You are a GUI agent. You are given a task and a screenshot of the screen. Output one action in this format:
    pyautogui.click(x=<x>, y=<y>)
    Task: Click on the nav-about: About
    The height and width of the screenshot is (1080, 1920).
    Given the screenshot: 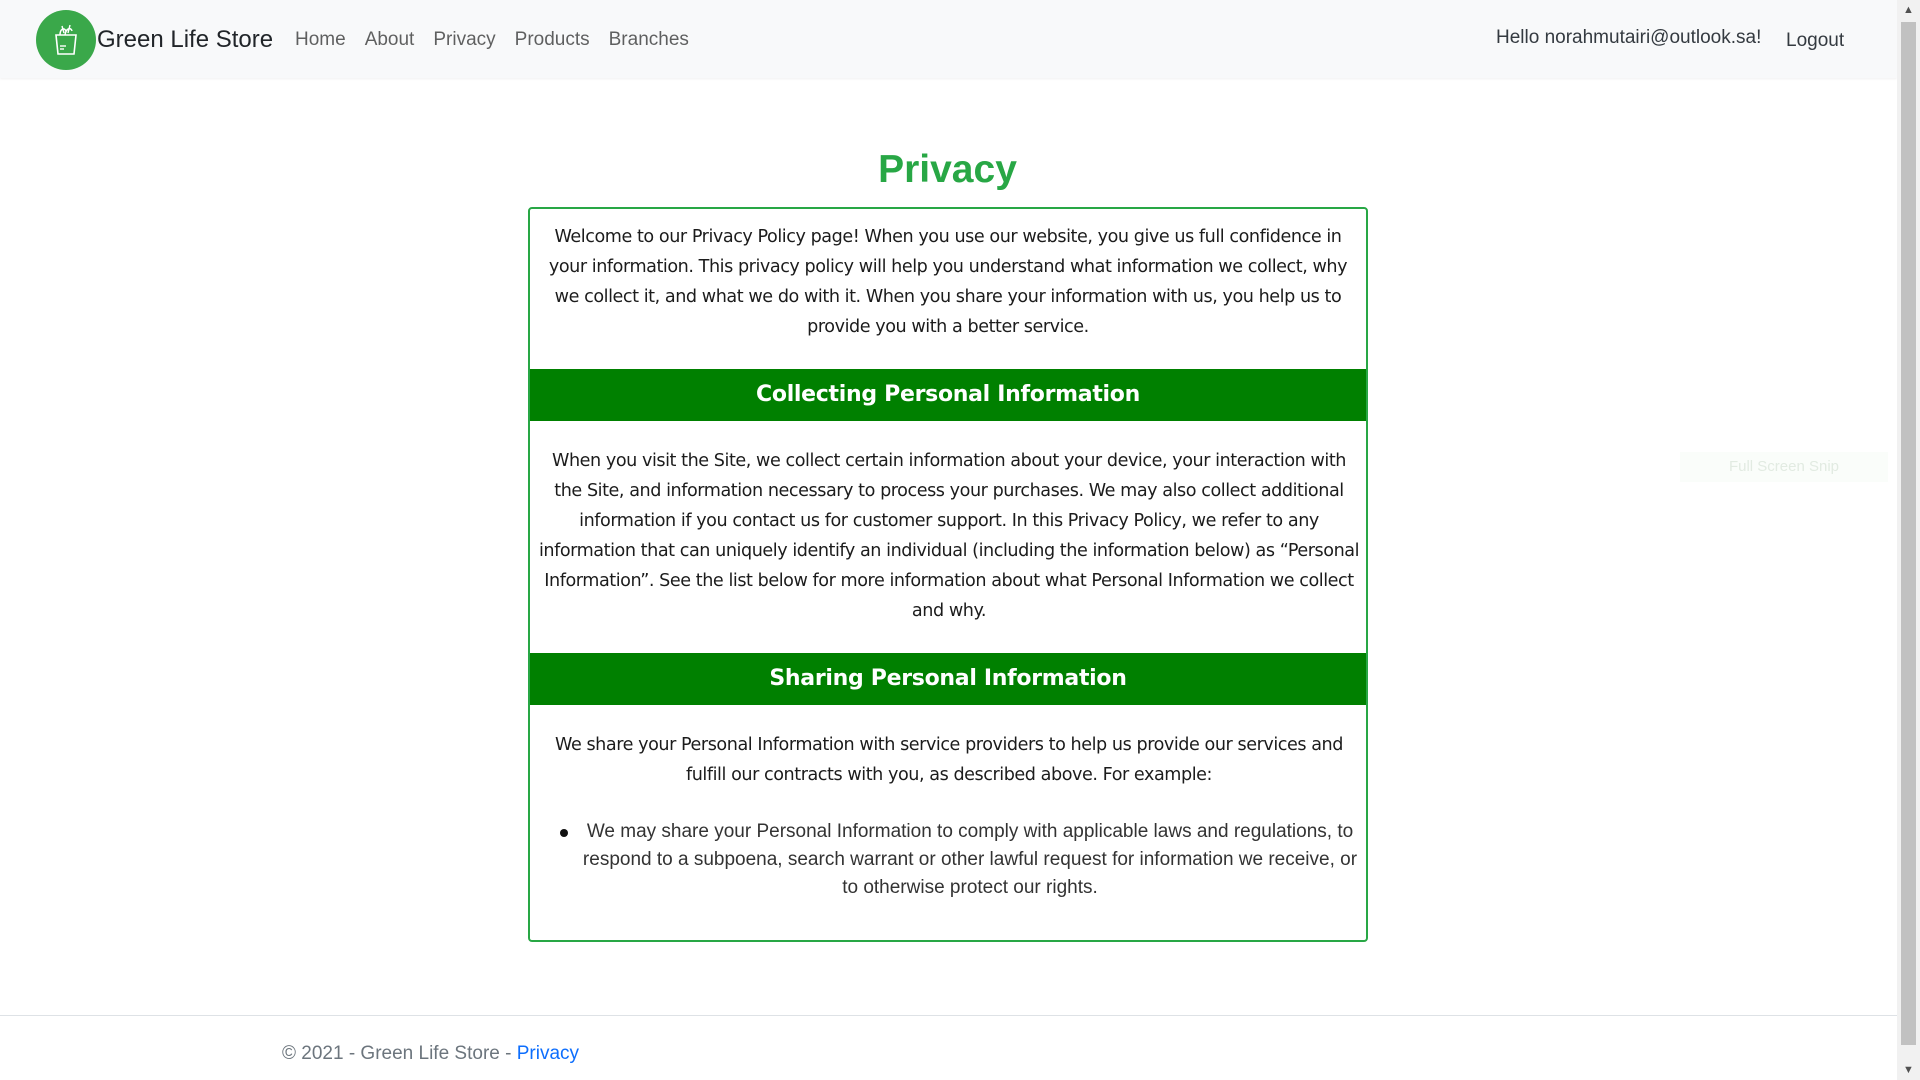 What is the action you would take?
    pyautogui.click(x=389, y=40)
    